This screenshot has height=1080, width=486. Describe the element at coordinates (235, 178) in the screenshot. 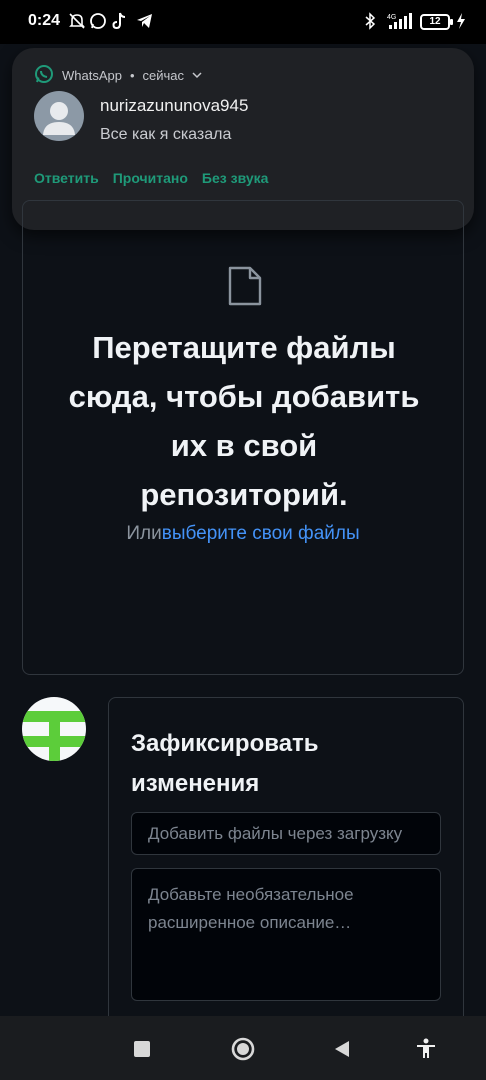

I see `mute-button: Без звука` at that location.